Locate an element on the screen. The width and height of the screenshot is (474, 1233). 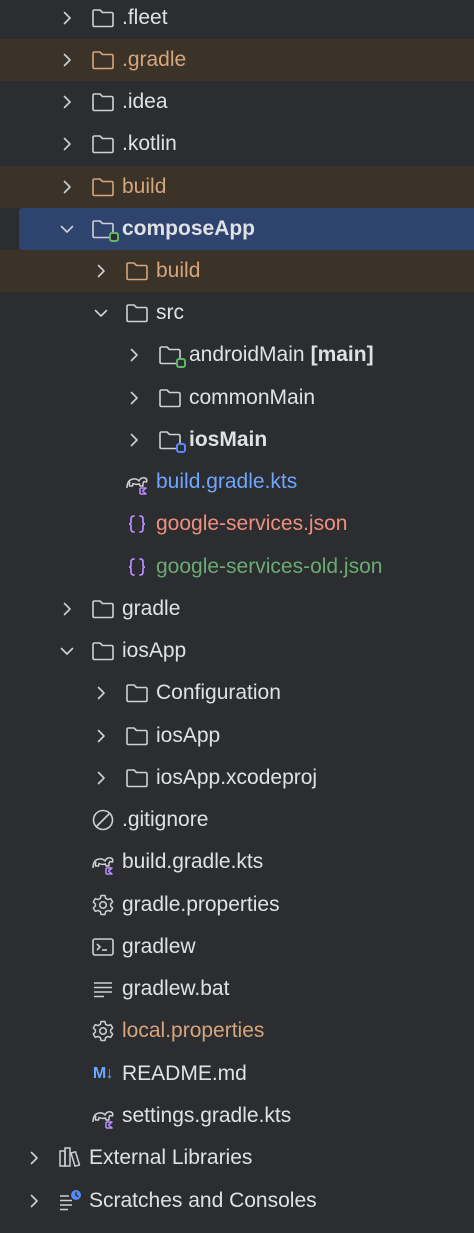
tree-item-build: build is located at coordinates (237, 187).